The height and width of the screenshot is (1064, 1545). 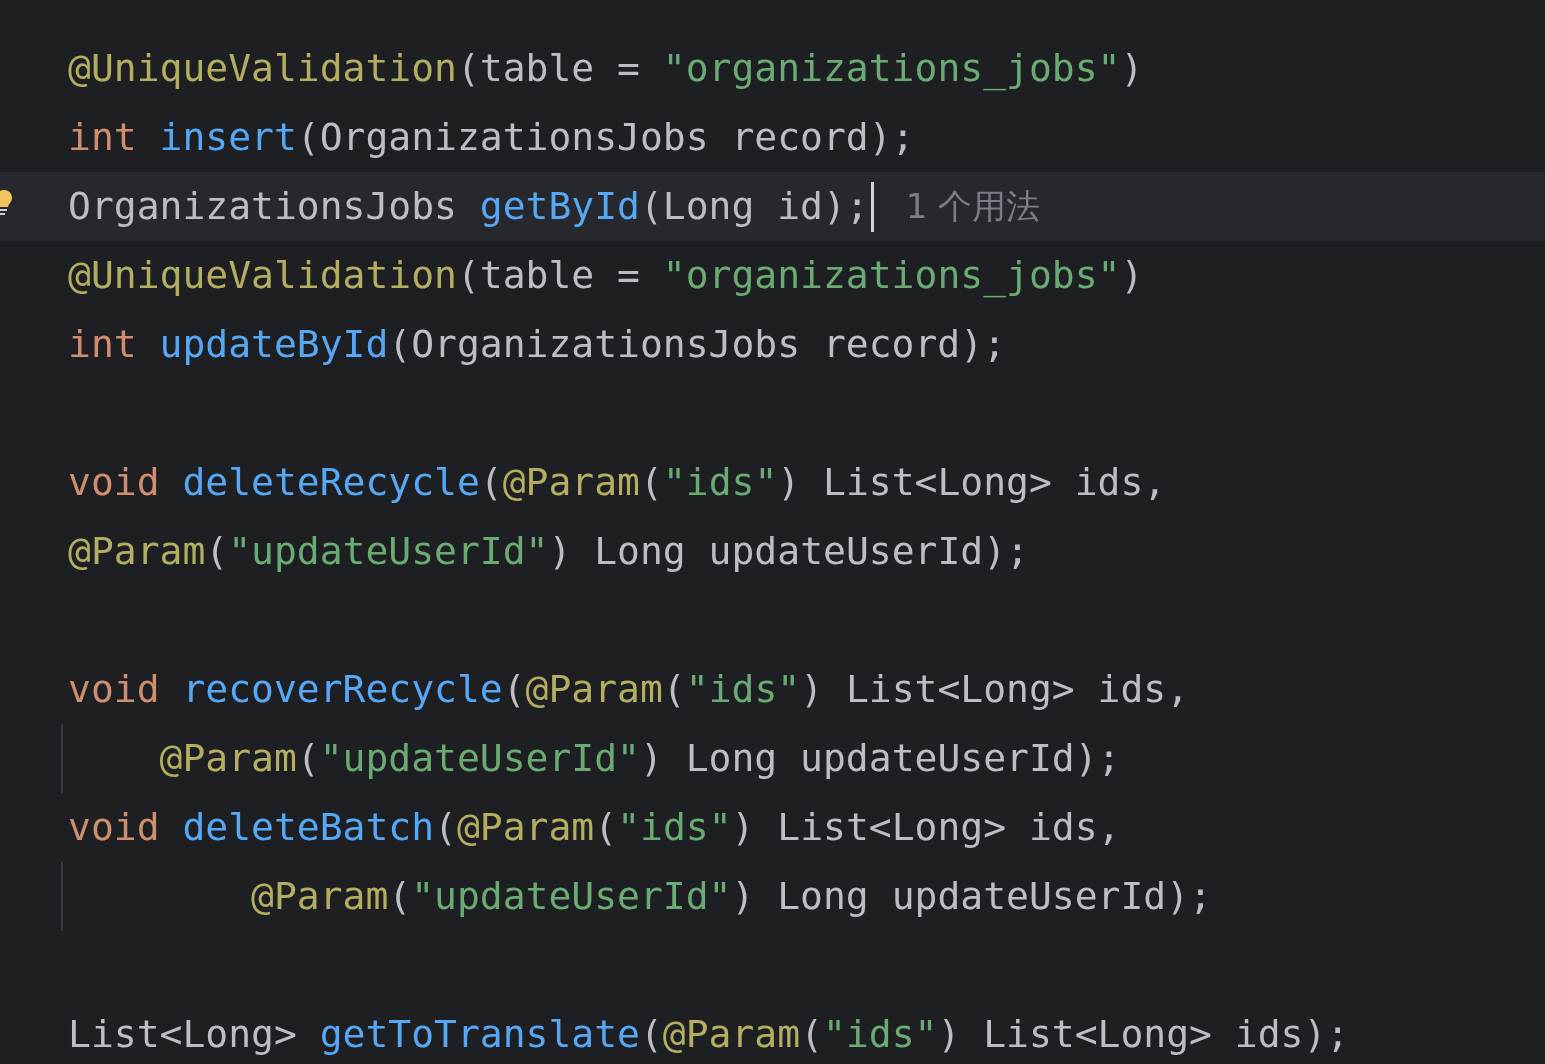 I want to click on code-line: OrganizationsJobs getById(Long id);, so click(x=468, y=206).